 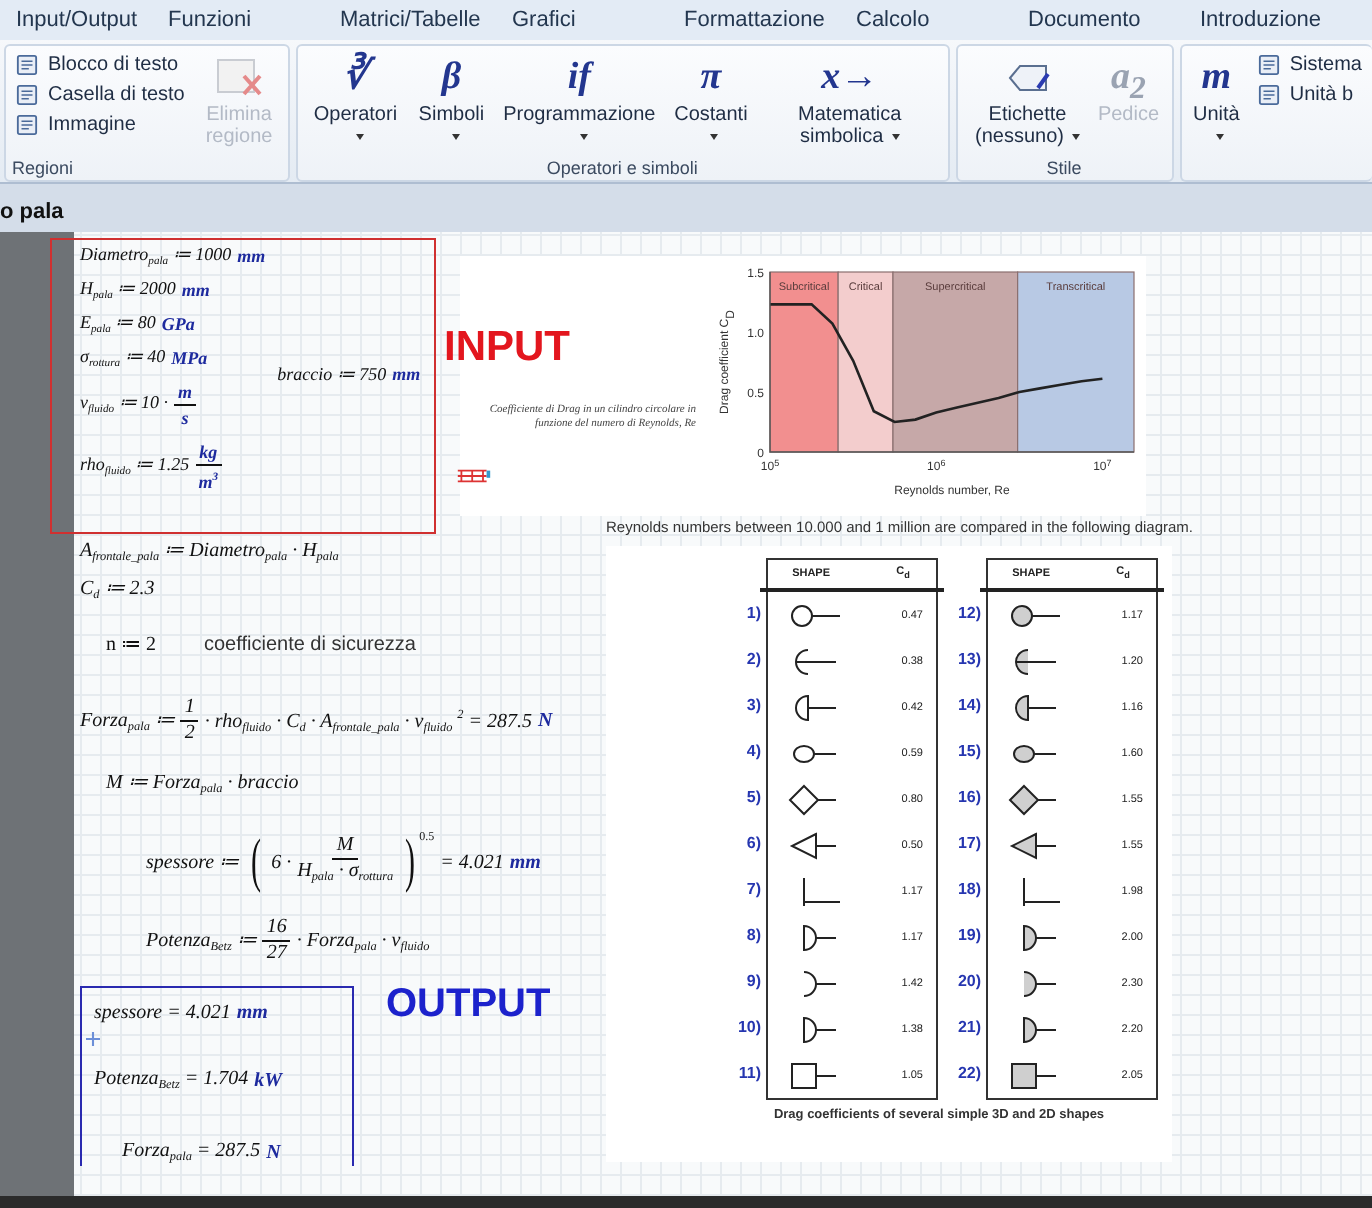 What do you see at coordinates (100, 125) in the screenshot?
I see `ribbon-small-button: Immagine` at bounding box center [100, 125].